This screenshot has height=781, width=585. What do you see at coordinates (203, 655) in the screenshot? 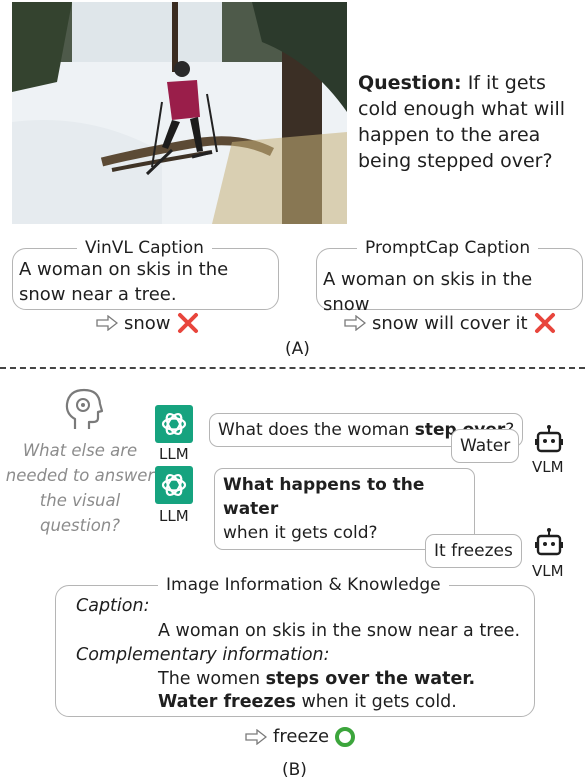
I see `complementary-label: Complementary information:` at bounding box center [203, 655].